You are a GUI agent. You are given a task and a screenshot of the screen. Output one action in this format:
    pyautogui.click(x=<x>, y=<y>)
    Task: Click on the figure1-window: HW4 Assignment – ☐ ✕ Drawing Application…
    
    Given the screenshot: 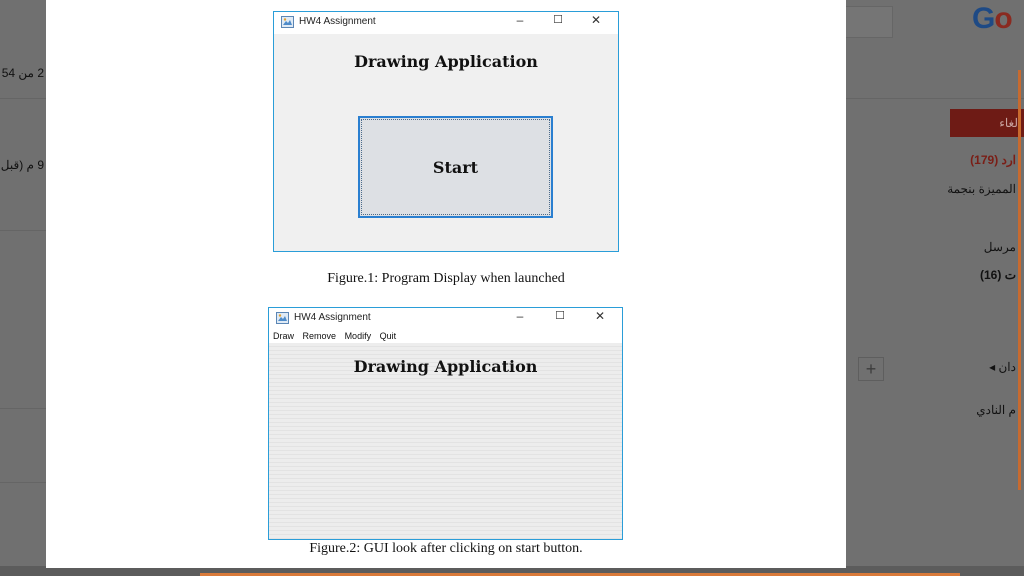 What is the action you would take?
    pyautogui.click(x=446, y=131)
    